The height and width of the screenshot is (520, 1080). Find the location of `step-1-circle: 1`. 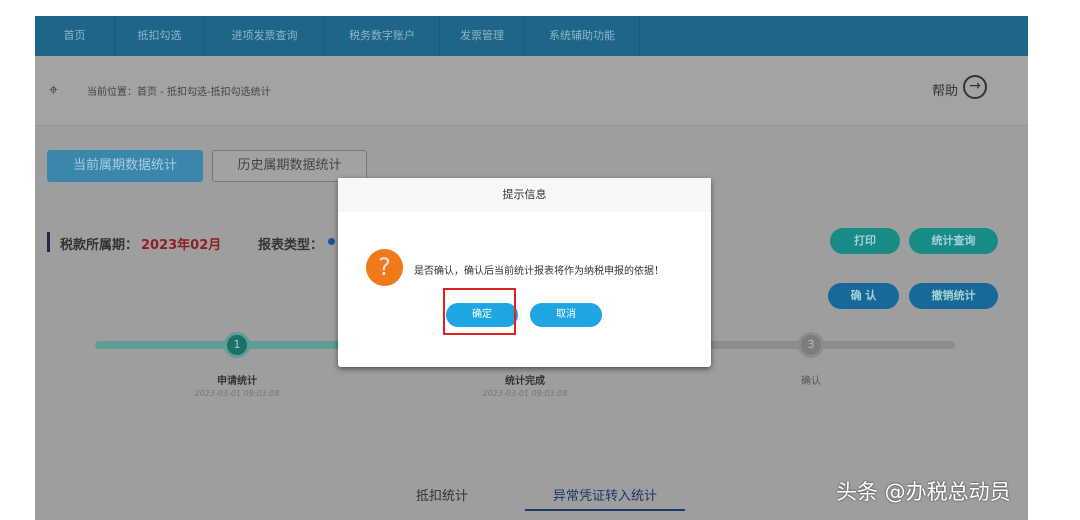

step-1-circle: 1 is located at coordinates (237, 345).